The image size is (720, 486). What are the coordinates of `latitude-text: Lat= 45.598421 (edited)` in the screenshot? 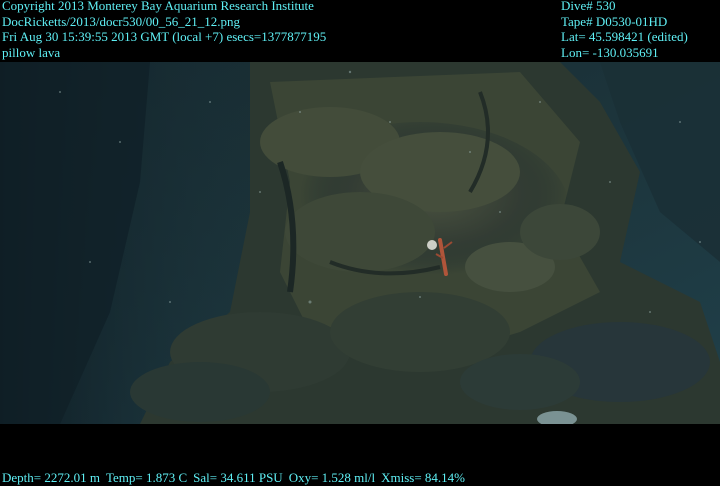 It's located at (624, 36).